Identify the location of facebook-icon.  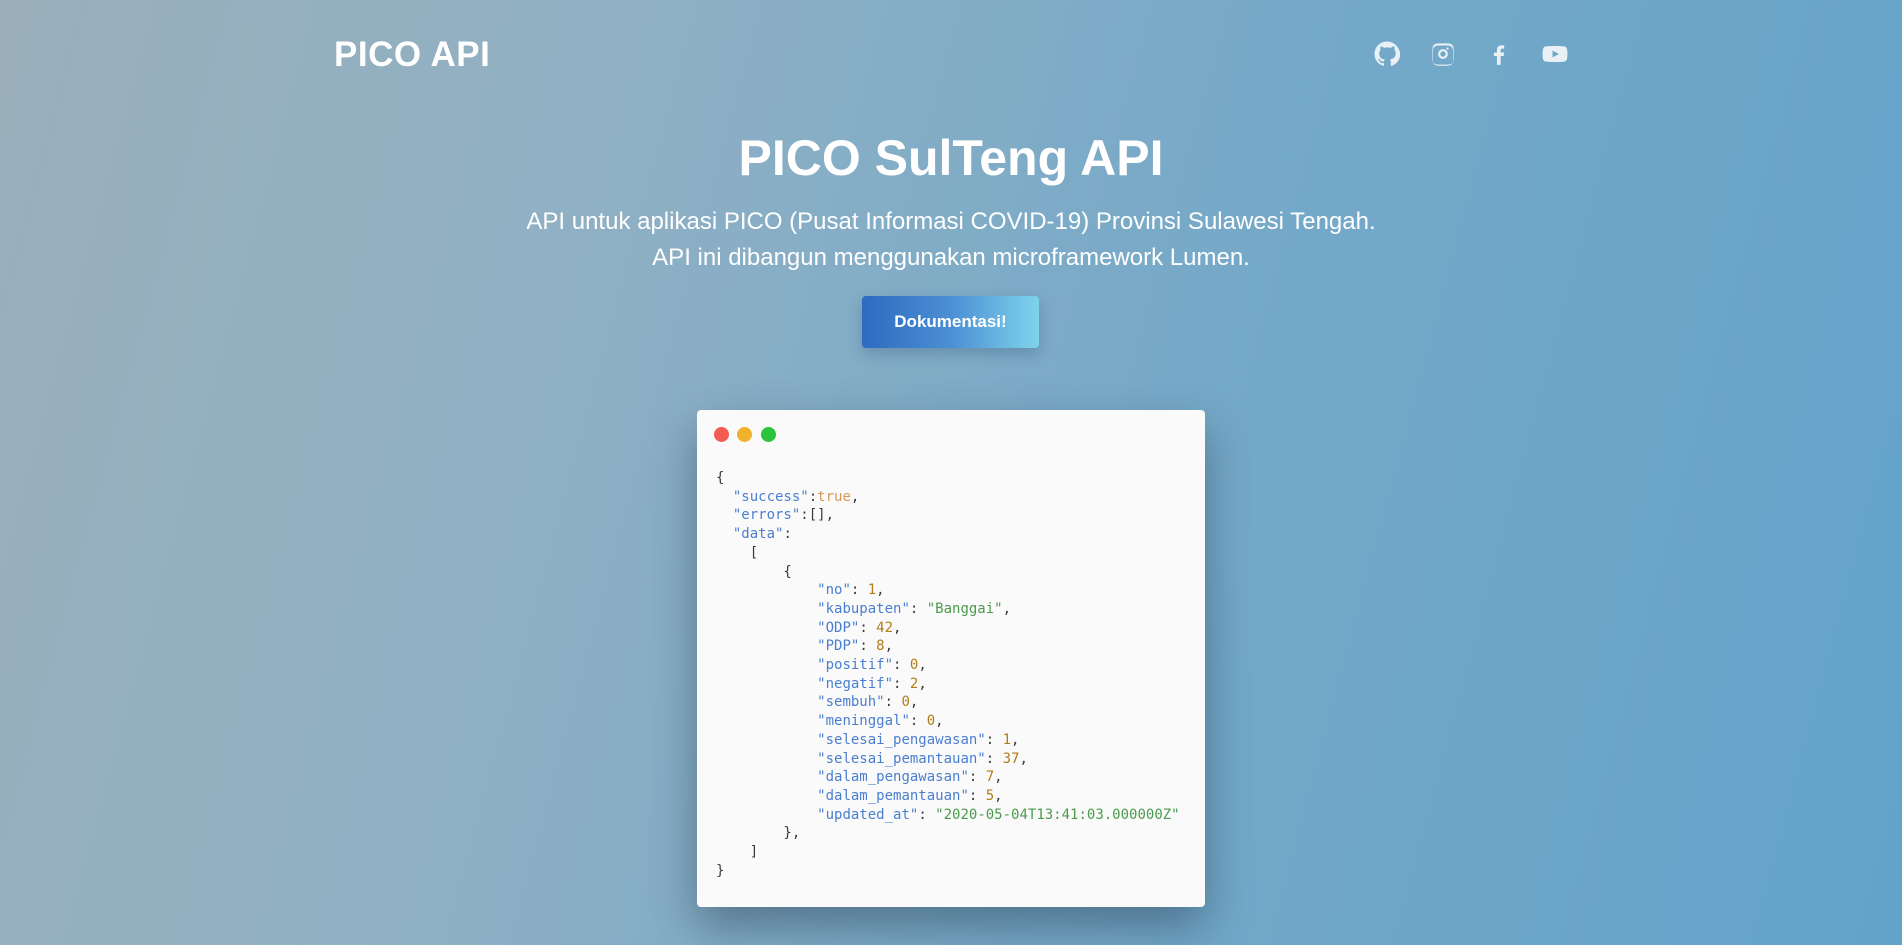
(1499, 54).